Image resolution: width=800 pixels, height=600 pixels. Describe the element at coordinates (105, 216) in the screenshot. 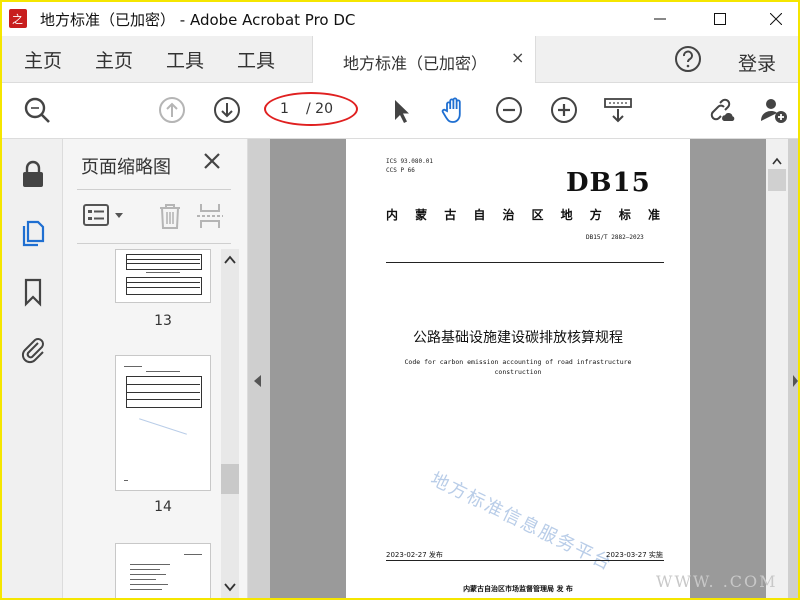

I see `thumbnail-options-icon` at that location.